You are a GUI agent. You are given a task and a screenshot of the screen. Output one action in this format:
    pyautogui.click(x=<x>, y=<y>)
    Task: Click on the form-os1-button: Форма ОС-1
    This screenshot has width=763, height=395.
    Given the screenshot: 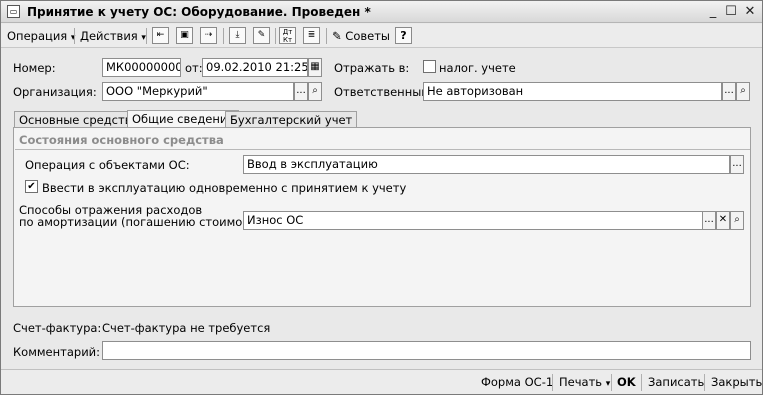 What is the action you would take?
    pyautogui.click(x=517, y=382)
    